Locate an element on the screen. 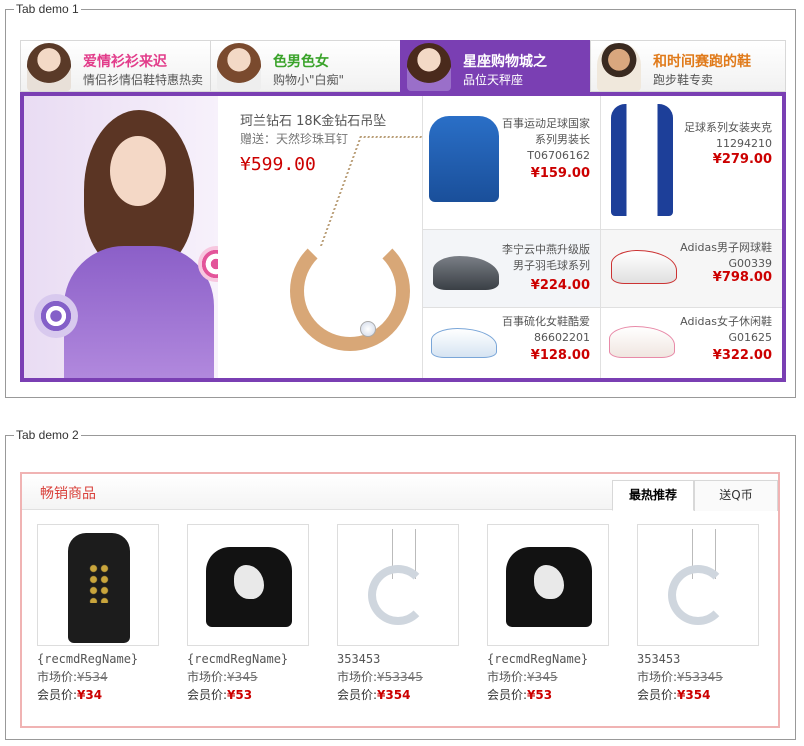 This screenshot has height=746, width=804. tab-q-coins: 送Q币 is located at coordinates (736, 495).